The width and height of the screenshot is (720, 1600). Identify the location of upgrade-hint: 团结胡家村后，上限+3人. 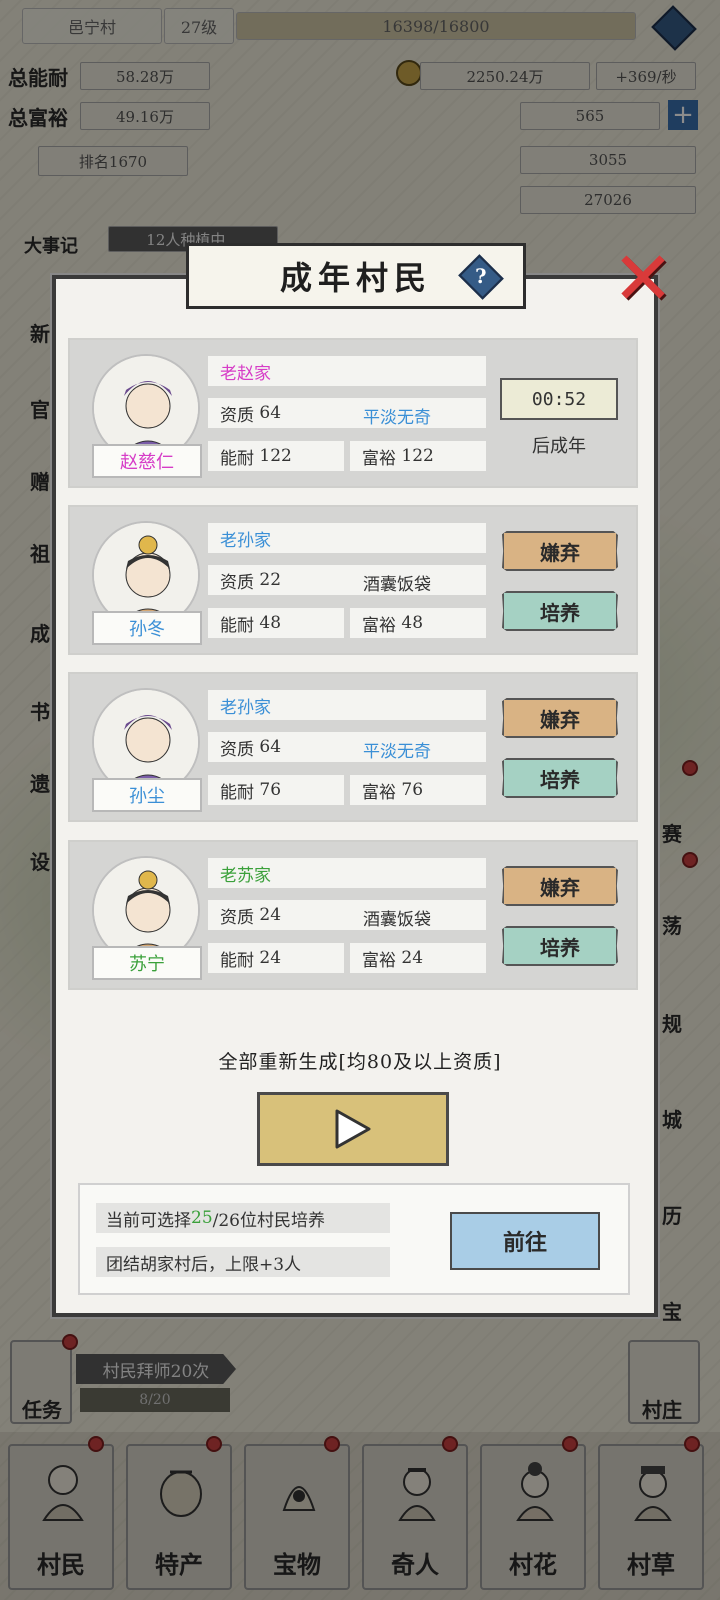
(243, 1262).